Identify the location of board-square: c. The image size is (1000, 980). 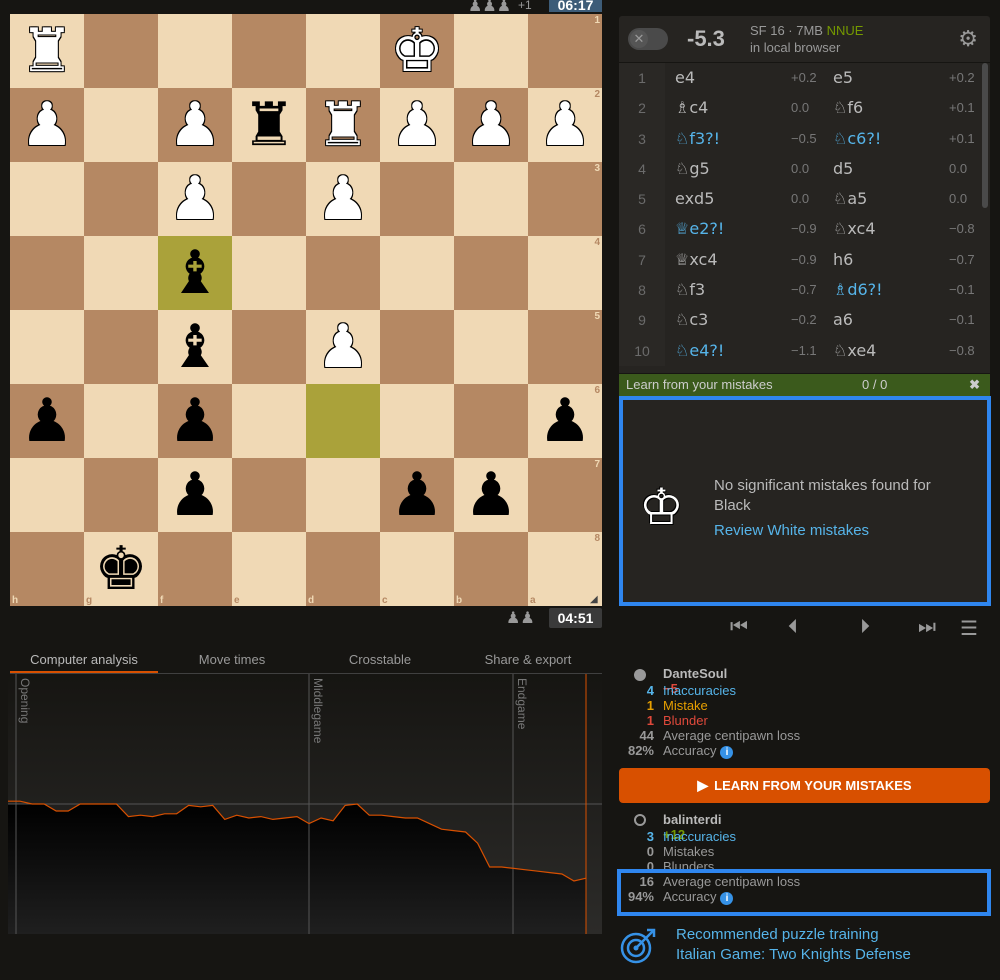
(417, 569).